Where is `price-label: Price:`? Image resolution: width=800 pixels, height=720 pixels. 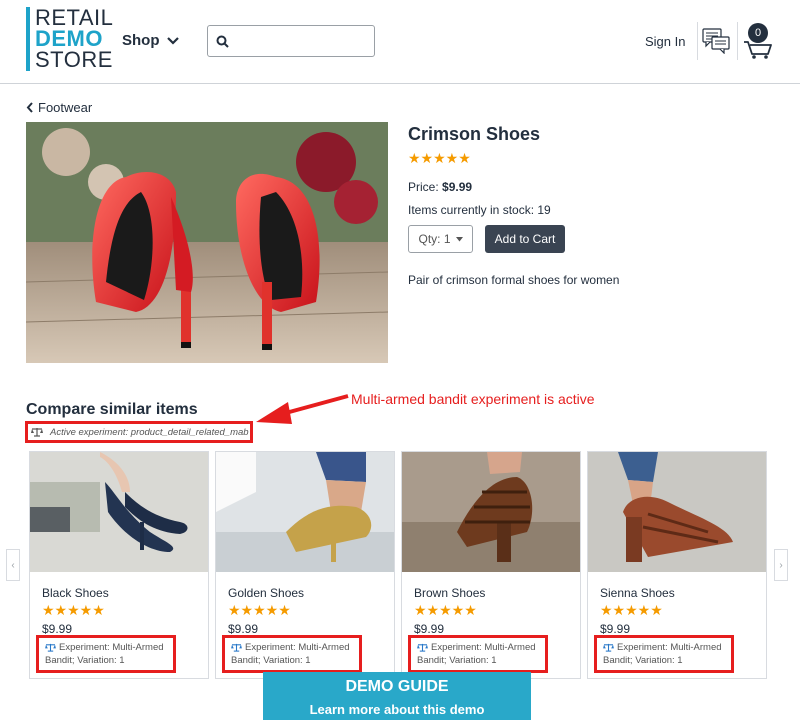
price-label: Price: is located at coordinates (423, 187).